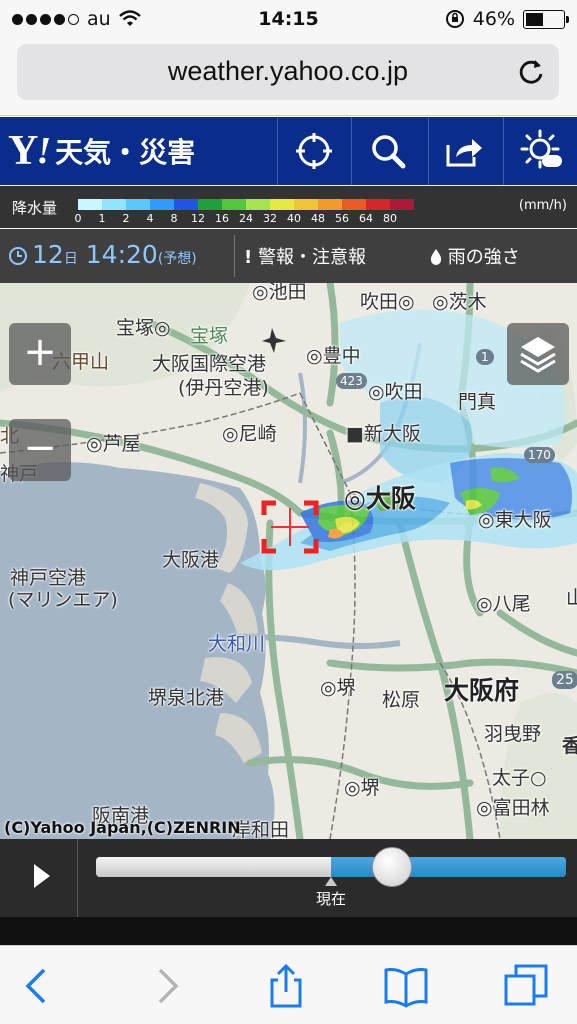 The width and height of the screenshot is (577, 1024). Describe the element at coordinates (338, 688) in the screenshot. I see `map-label-sakai: ◎堺` at that location.